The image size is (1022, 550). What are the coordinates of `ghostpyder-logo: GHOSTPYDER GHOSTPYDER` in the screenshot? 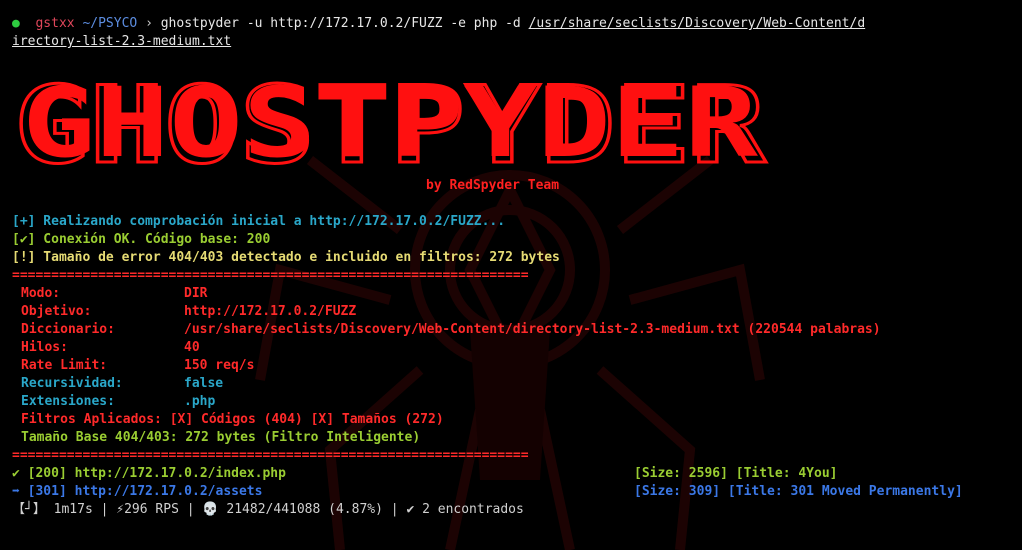 It's located at (390, 125).